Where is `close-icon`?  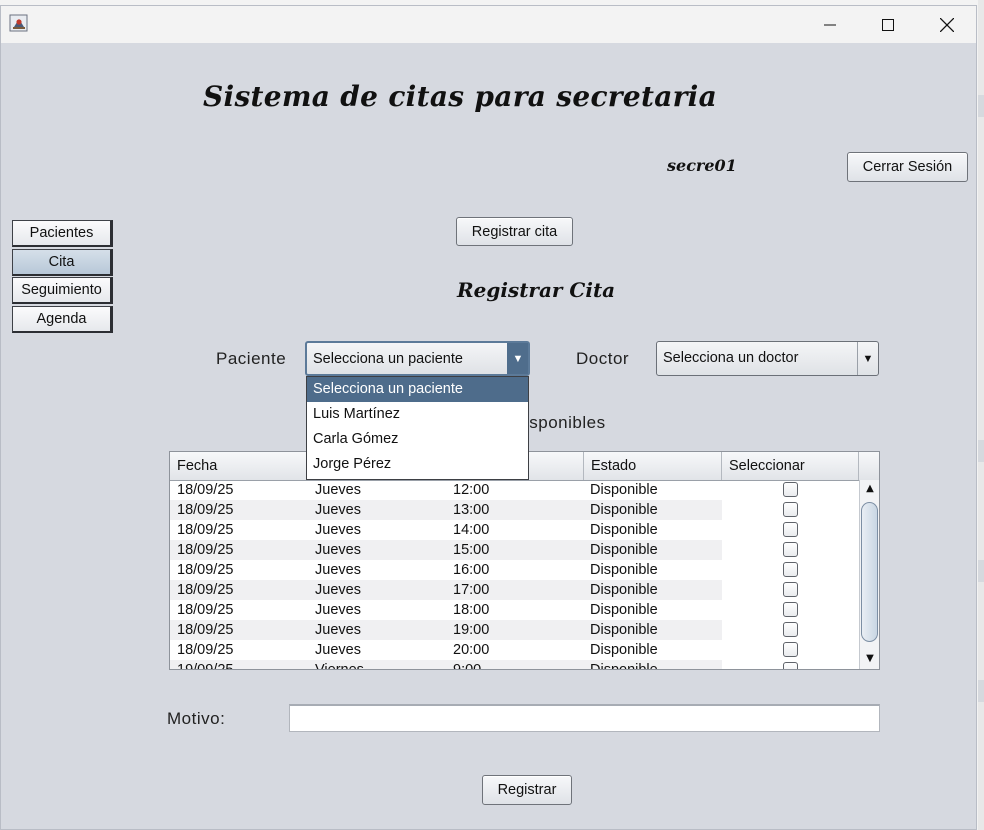
close-icon is located at coordinates (947, 24).